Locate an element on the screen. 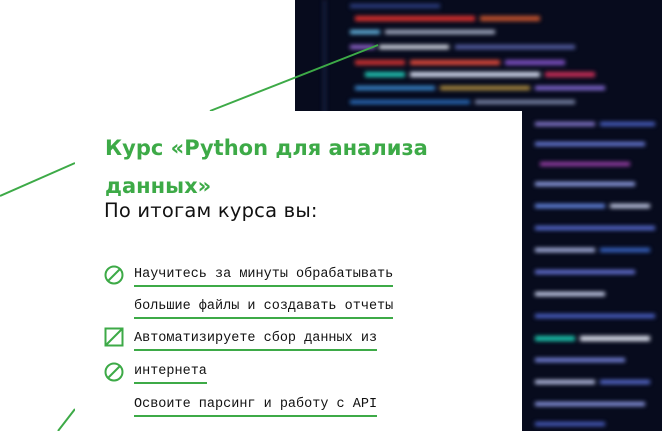 Image resolution: width=662 pixels, height=431 pixels. benefit-2-line-1-text: Автоматизируете сбор данных из is located at coordinates (256, 338).